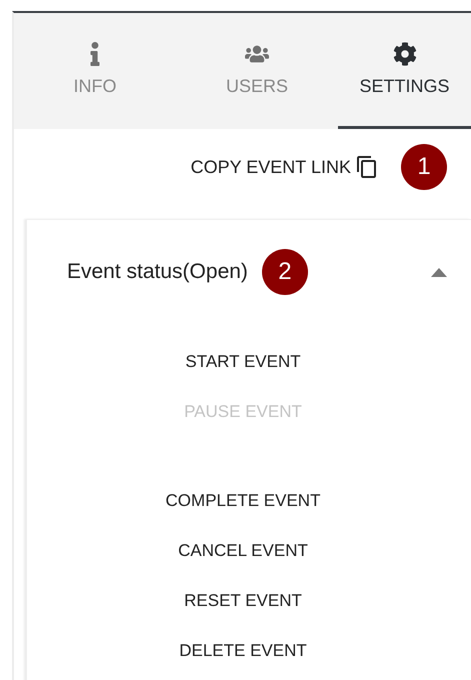 The image size is (471, 680). What do you see at coordinates (404, 54) in the screenshot?
I see `settings-icon` at bounding box center [404, 54].